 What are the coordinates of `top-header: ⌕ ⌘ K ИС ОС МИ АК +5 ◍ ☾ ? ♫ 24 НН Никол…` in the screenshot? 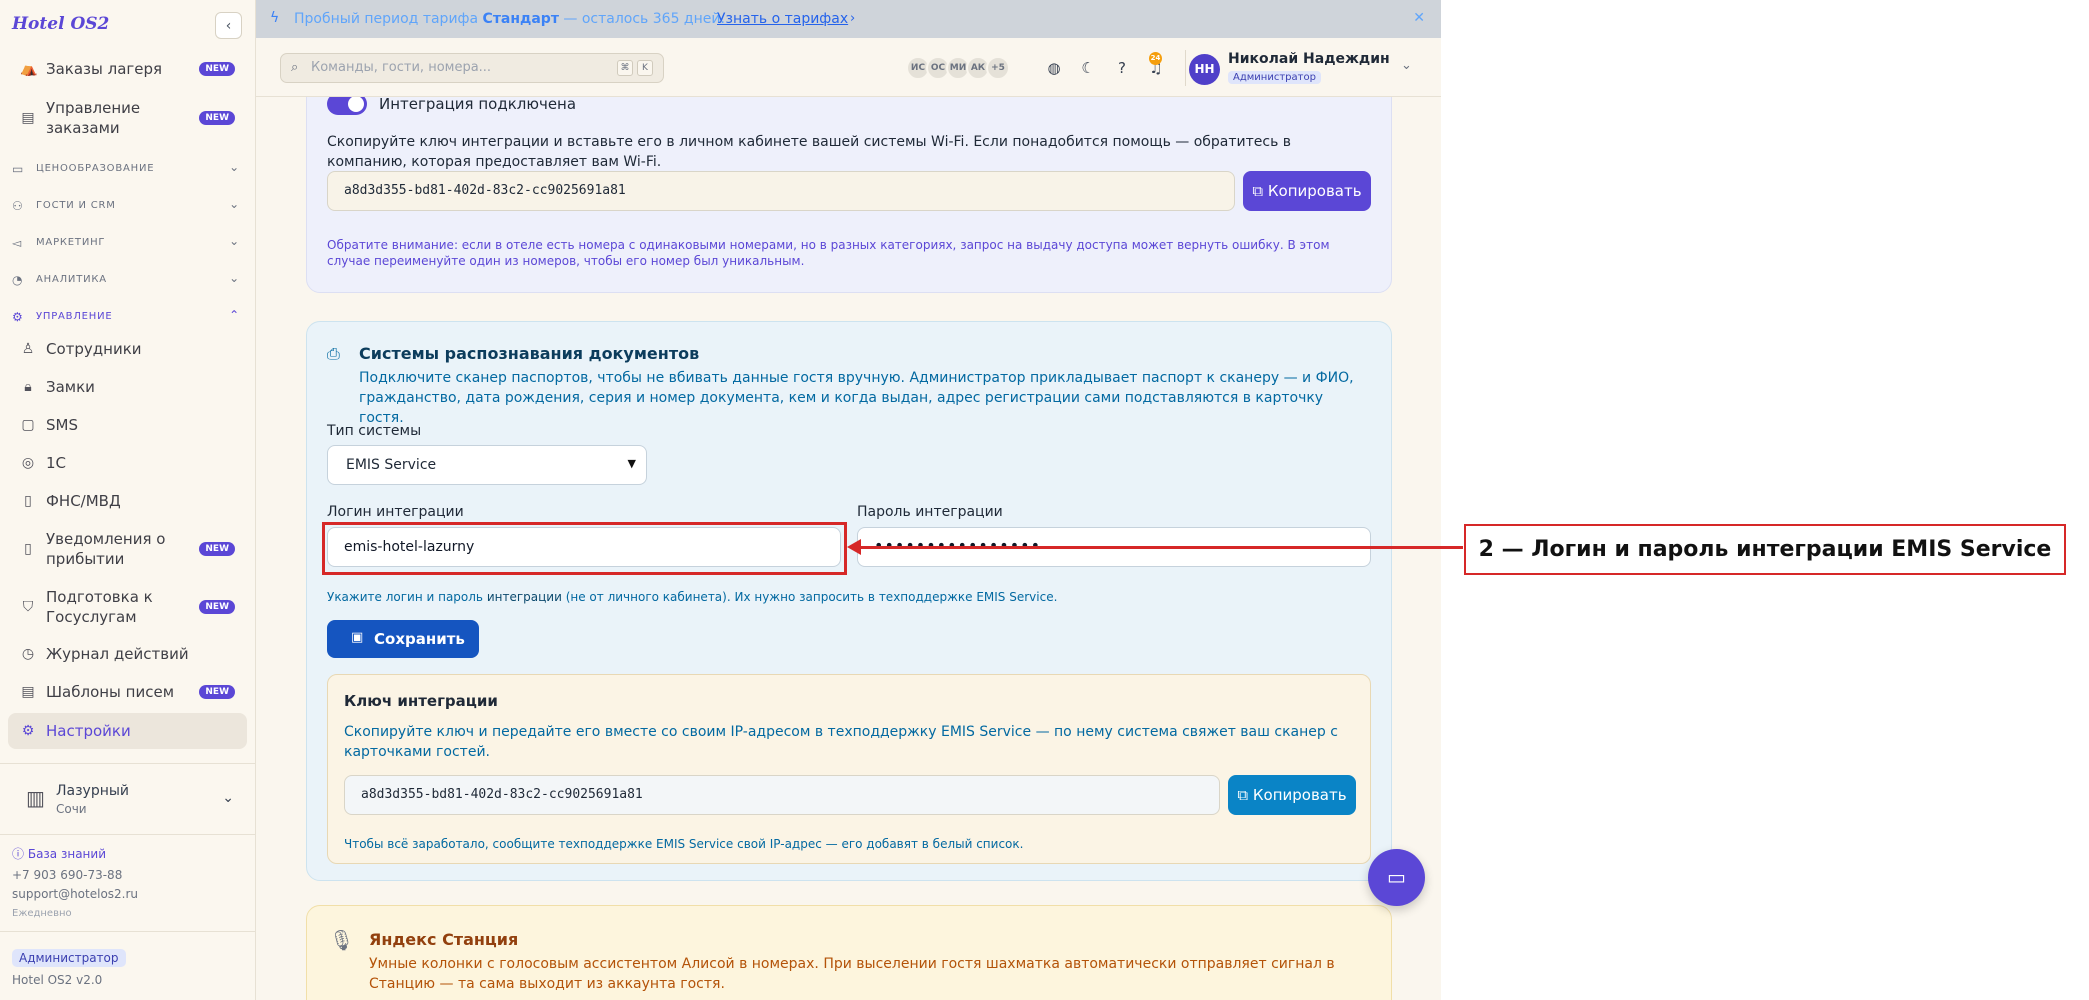 It's located at (848, 67).